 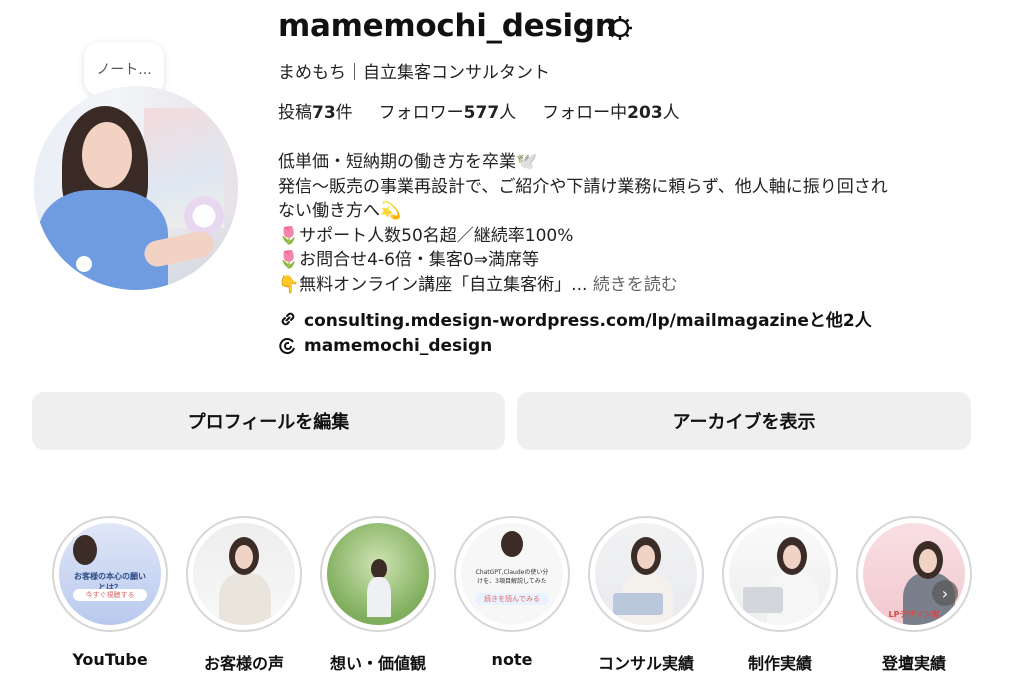 I want to click on highlight-ring: LPデザイン実, so click(x=914, y=574).